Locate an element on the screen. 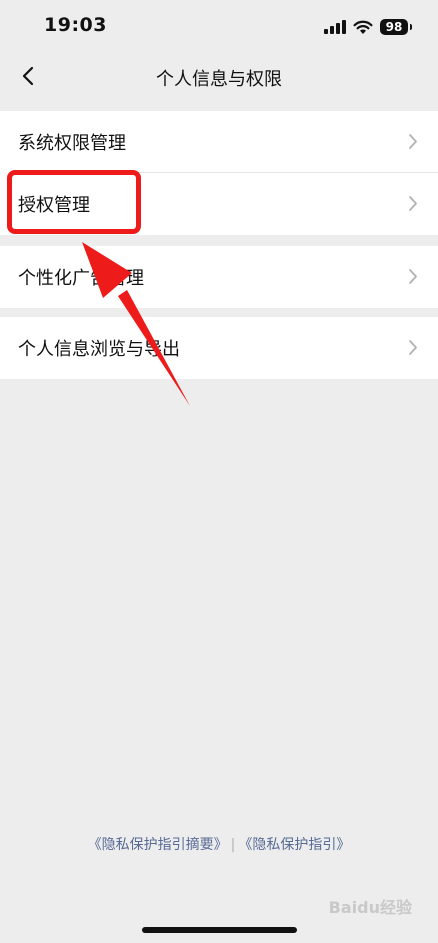 The height and width of the screenshot is (943, 438). watermark-logo: Baidu经验 is located at coordinates (370, 907).